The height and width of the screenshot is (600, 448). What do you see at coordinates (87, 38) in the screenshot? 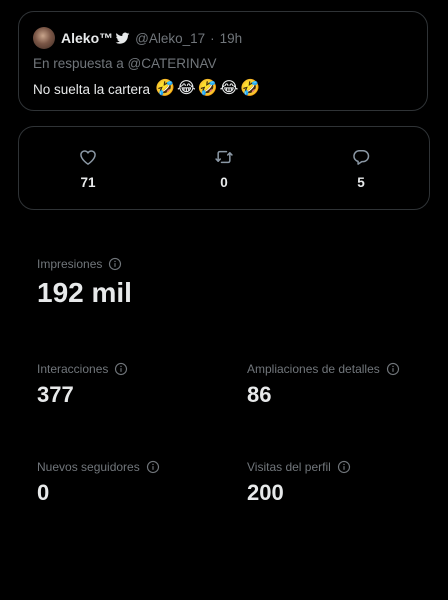
I see `display-name: Aleko™` at bounding box center [87, 38].